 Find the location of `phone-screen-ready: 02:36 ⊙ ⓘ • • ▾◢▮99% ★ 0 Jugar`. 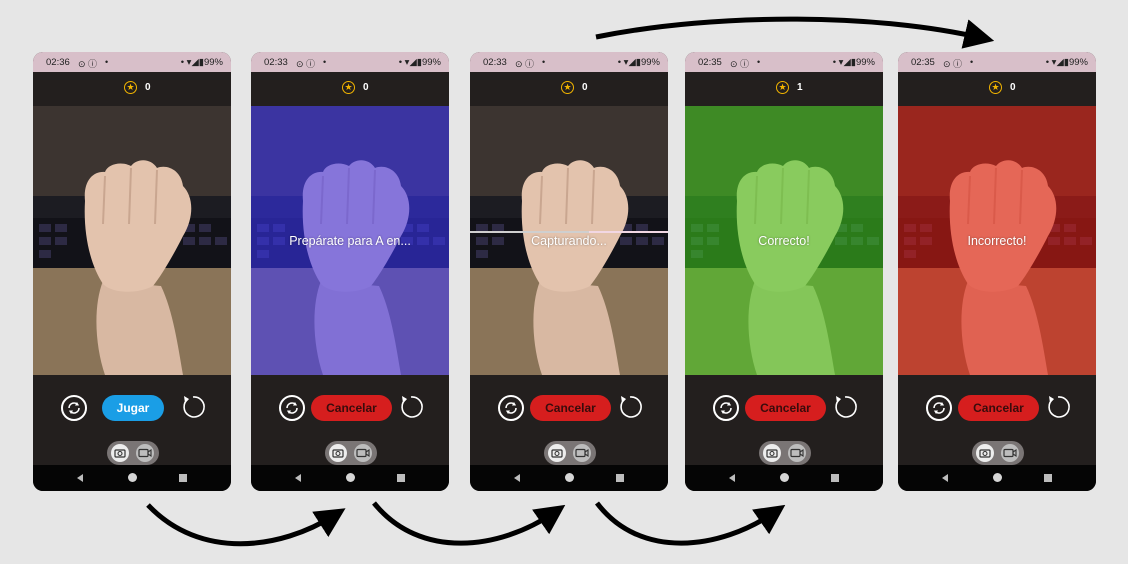

phone-screen-ready: 02:36 ⊙ ⓘ • • ▾◢▮99% ★ 0 Jugar is located at coordinates (132, 271).